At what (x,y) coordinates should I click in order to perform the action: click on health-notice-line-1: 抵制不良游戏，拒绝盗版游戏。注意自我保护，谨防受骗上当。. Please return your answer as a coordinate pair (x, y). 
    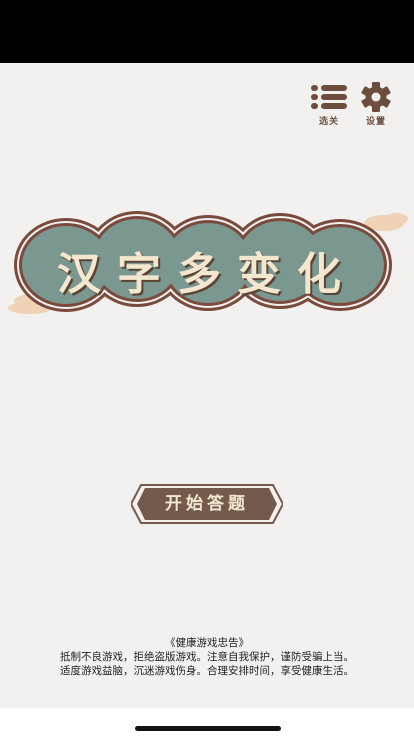
    Looking at the image, I should click on (207, 657).